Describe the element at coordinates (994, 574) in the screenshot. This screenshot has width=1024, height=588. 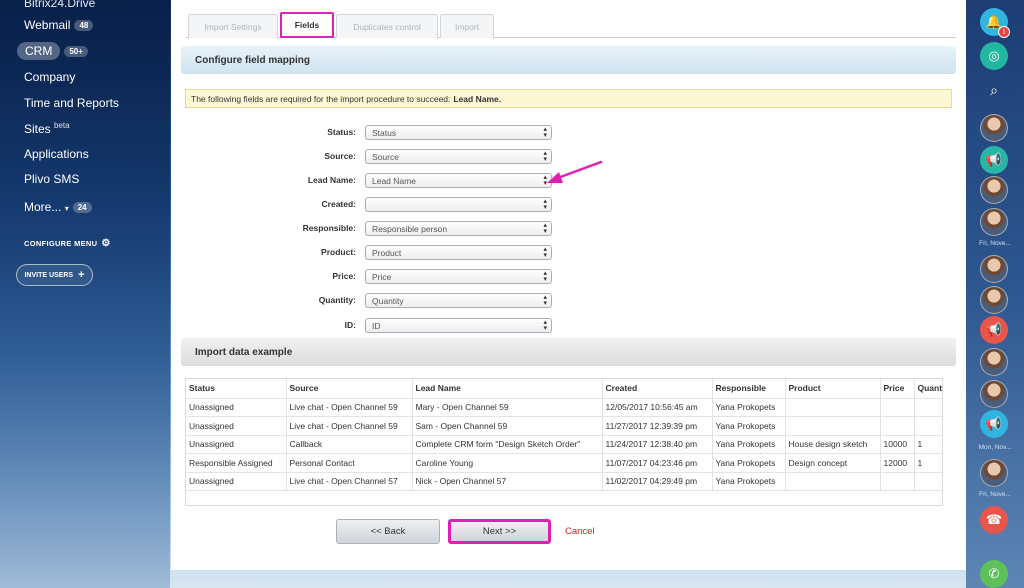
I see `call-icon: ✆` at that location.